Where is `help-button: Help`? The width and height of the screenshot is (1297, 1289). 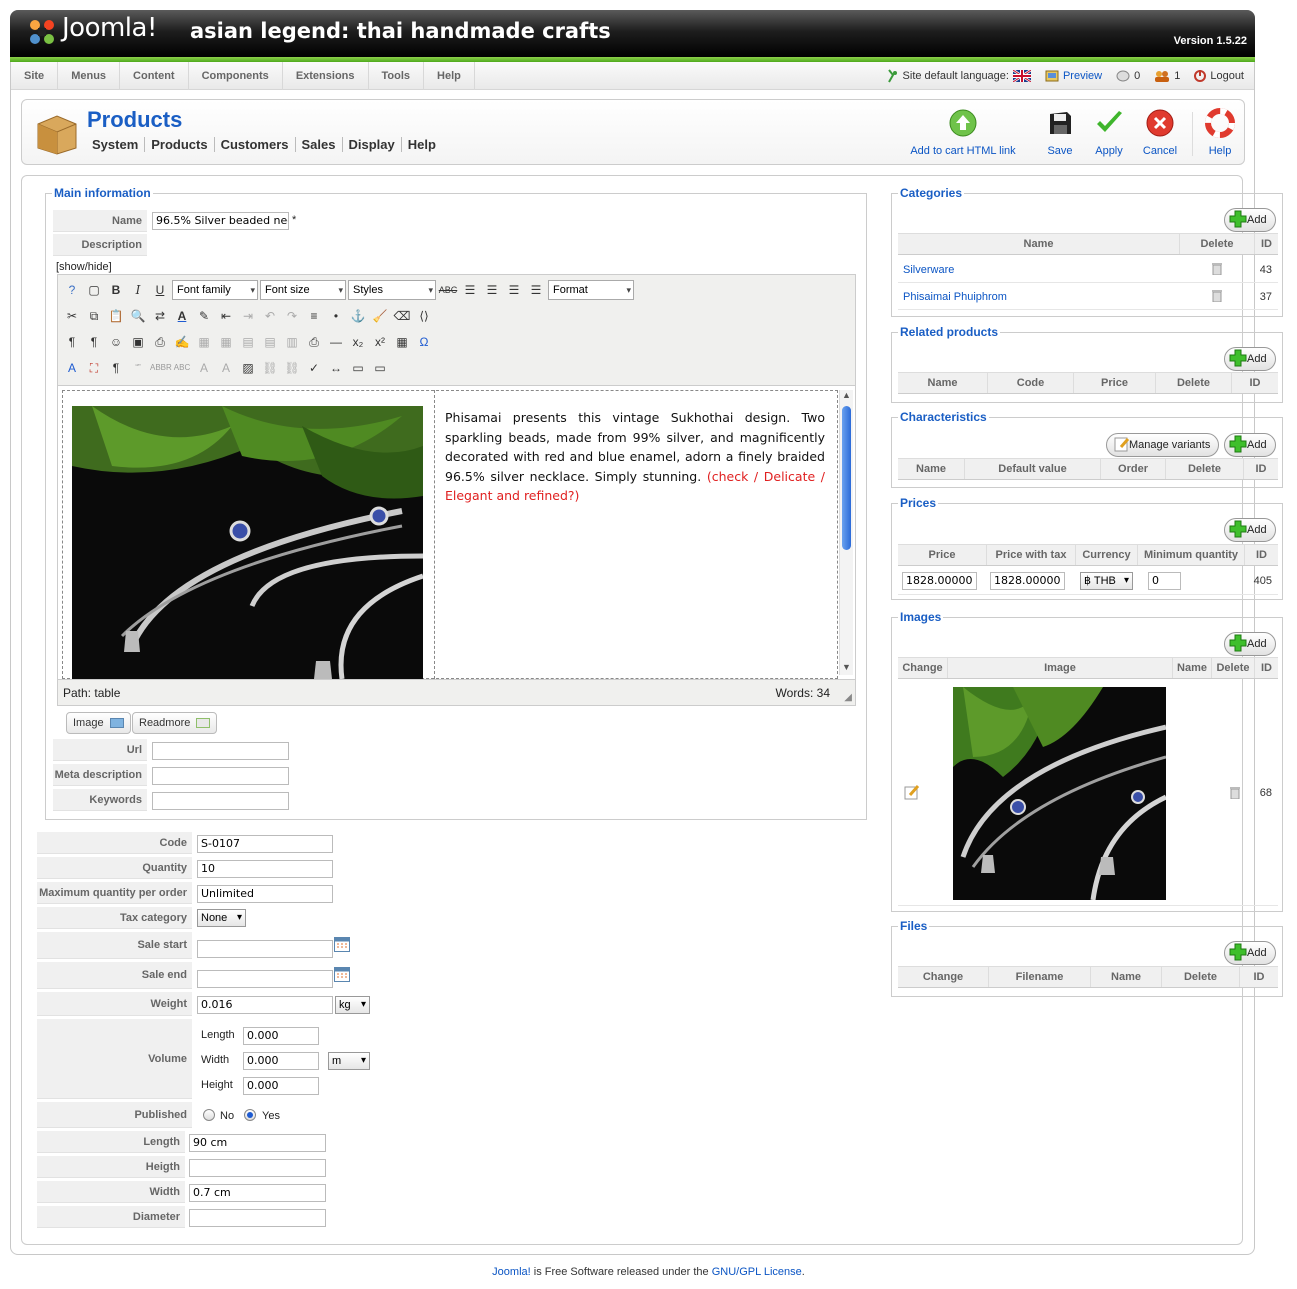 help-button: Help is located at coordinates (1220, 132).